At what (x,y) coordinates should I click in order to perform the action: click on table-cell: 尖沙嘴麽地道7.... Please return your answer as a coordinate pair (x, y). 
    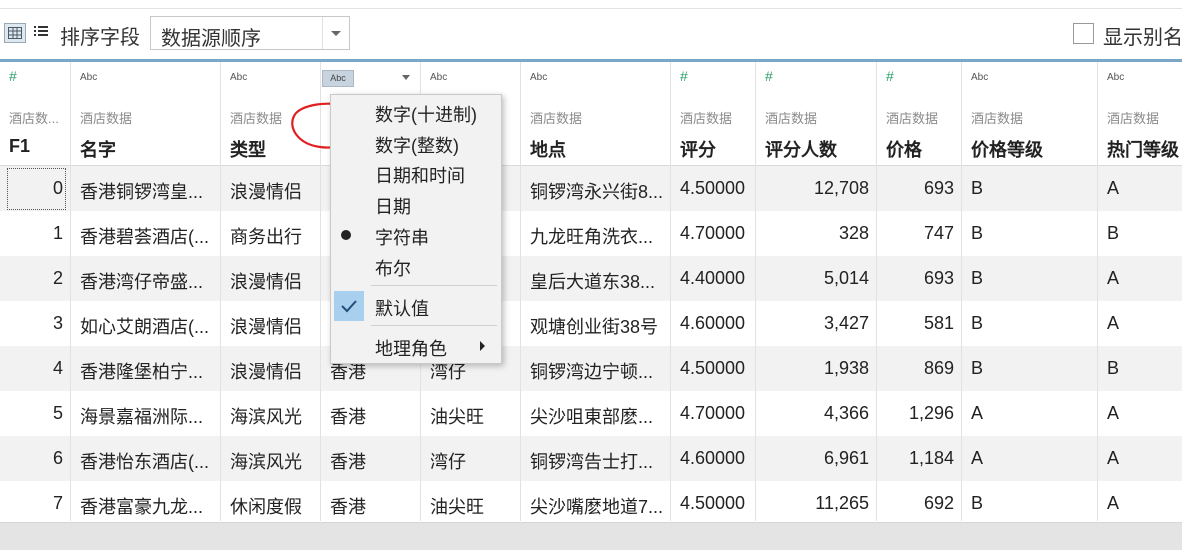
    Looking at the image, I should click on (596, 506).